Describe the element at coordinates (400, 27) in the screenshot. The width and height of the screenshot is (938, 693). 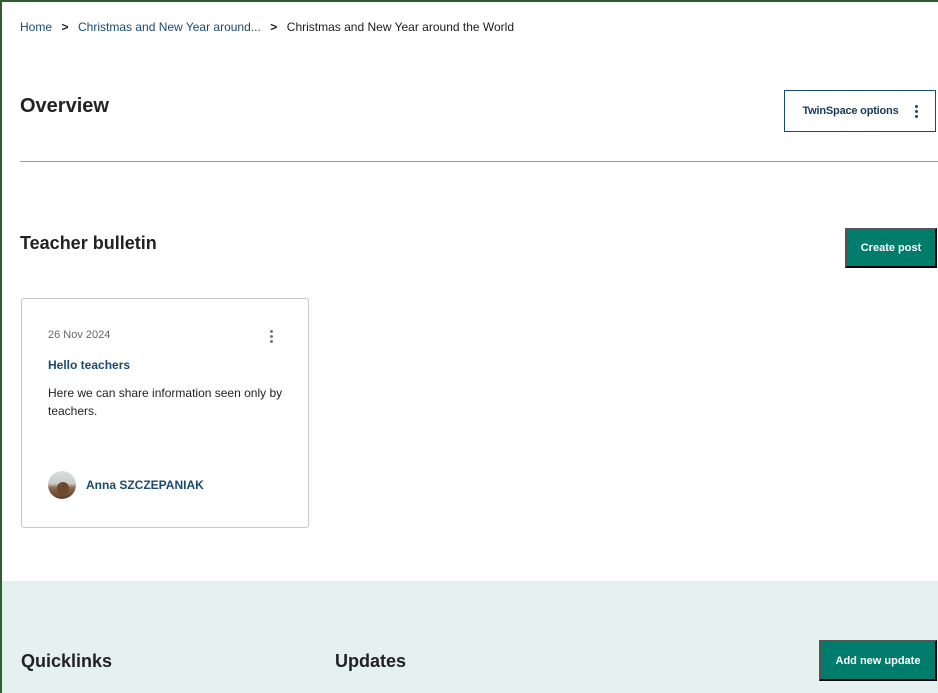
I see `breadcrumb-current: Christmas and New Year around the World` at that location.